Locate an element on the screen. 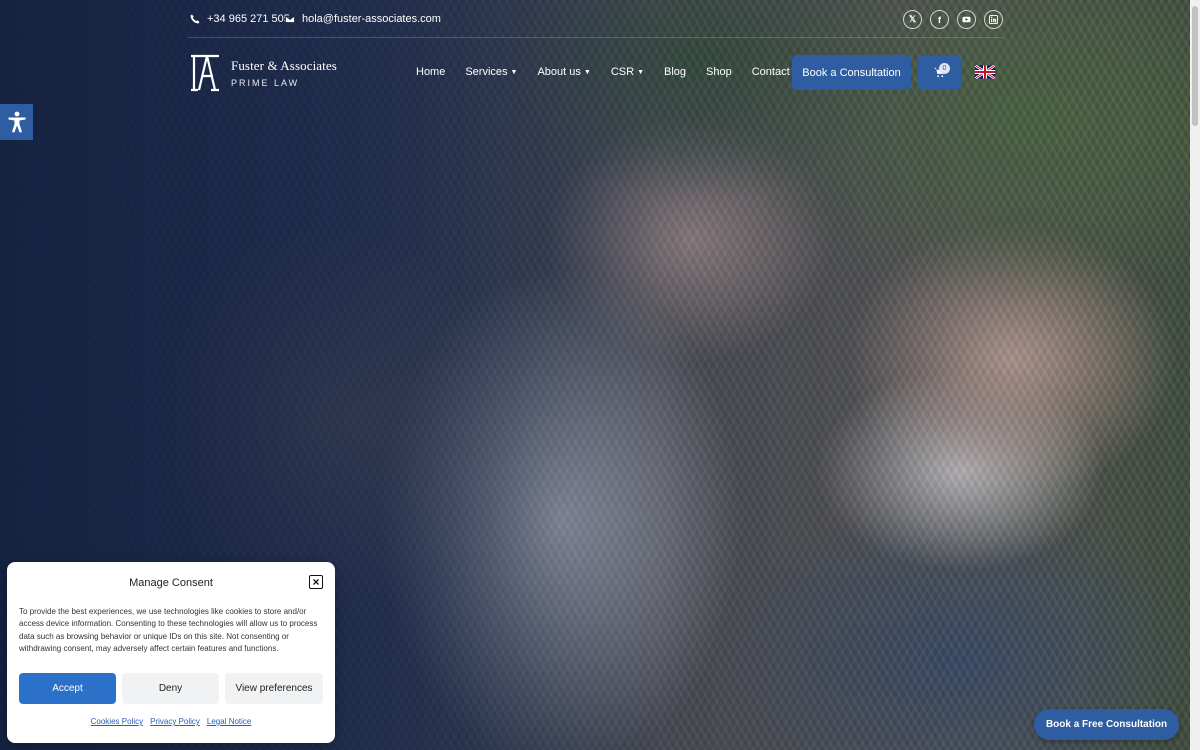 Image resolution: width=1200 pixels, height=750 pixels. youtube-icon is located at coordinates (966, 19).